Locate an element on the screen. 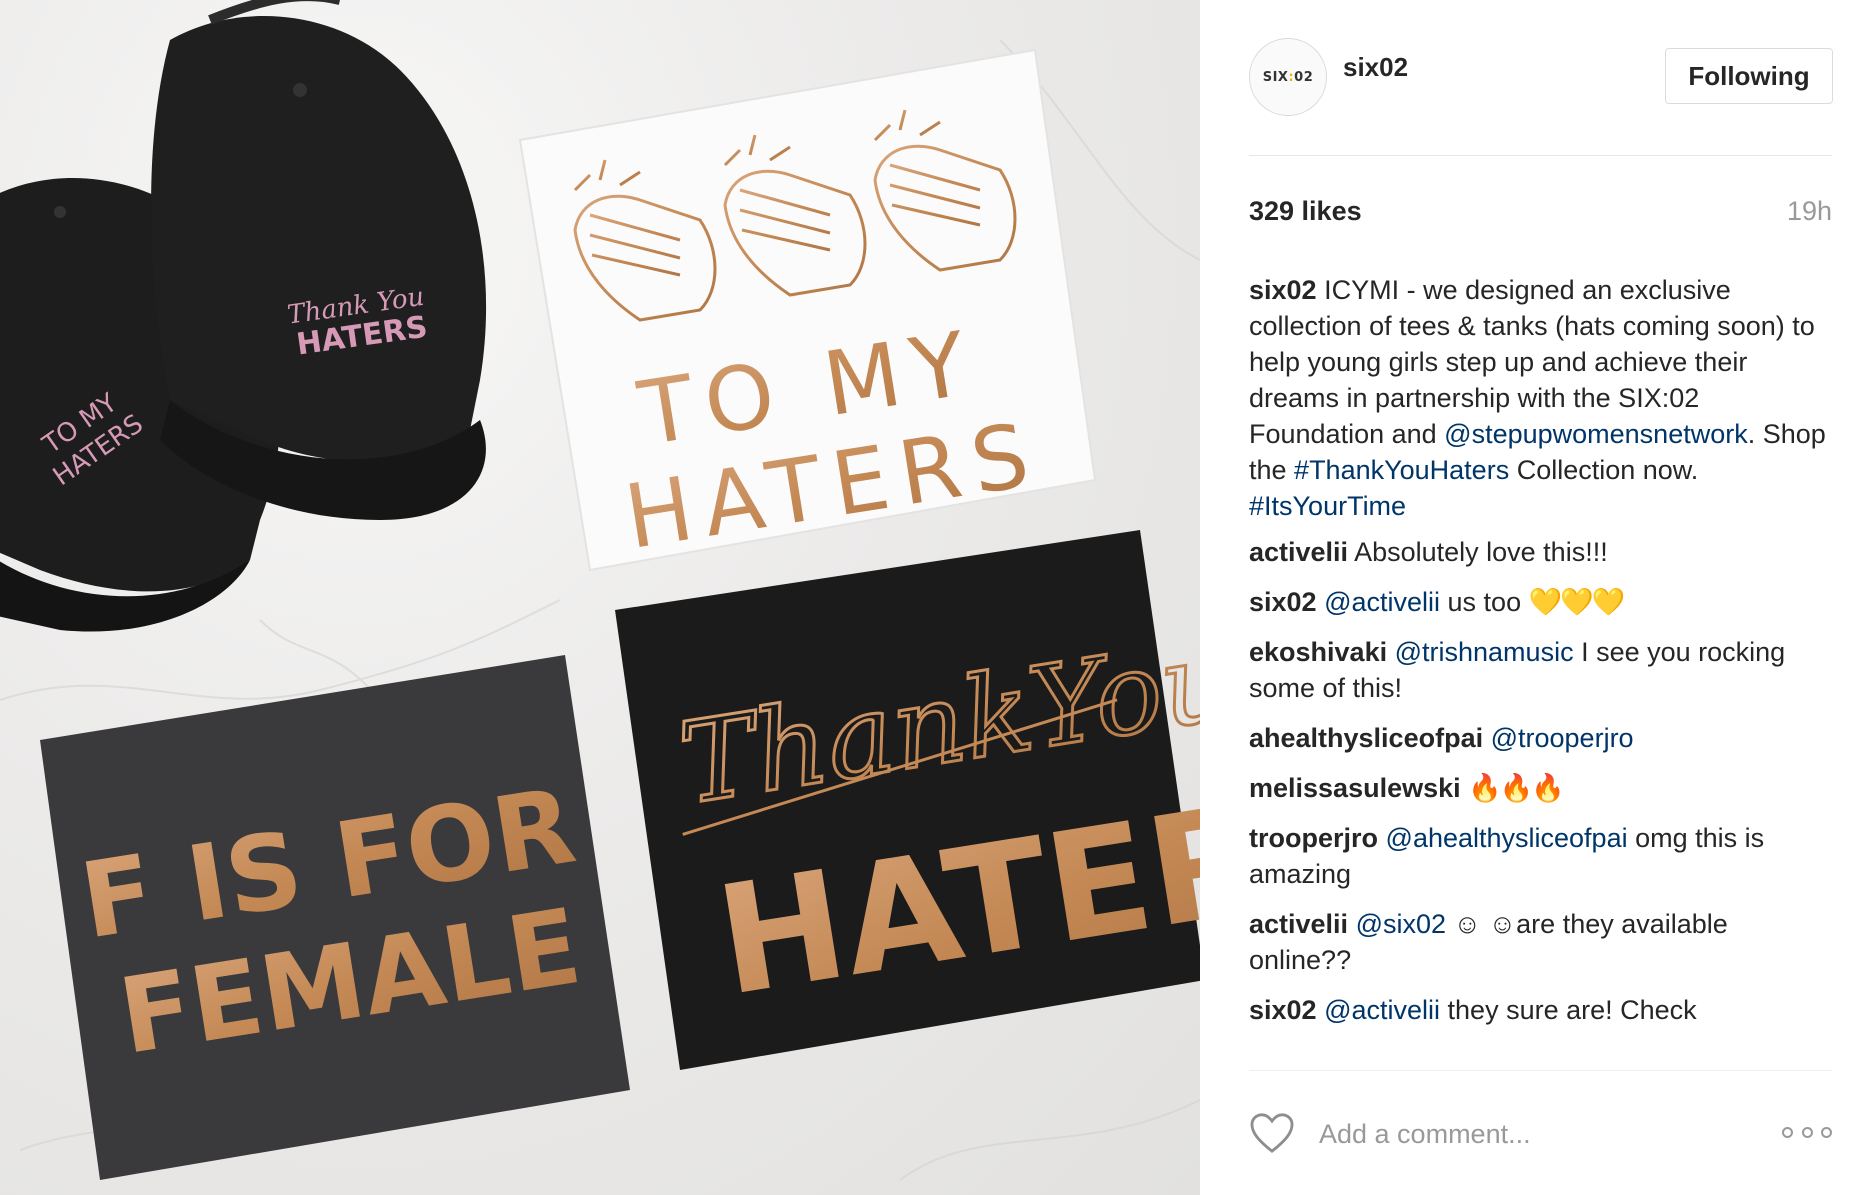  comment-username: ahealthysliceofpai is located at coordinates (1366, 738).